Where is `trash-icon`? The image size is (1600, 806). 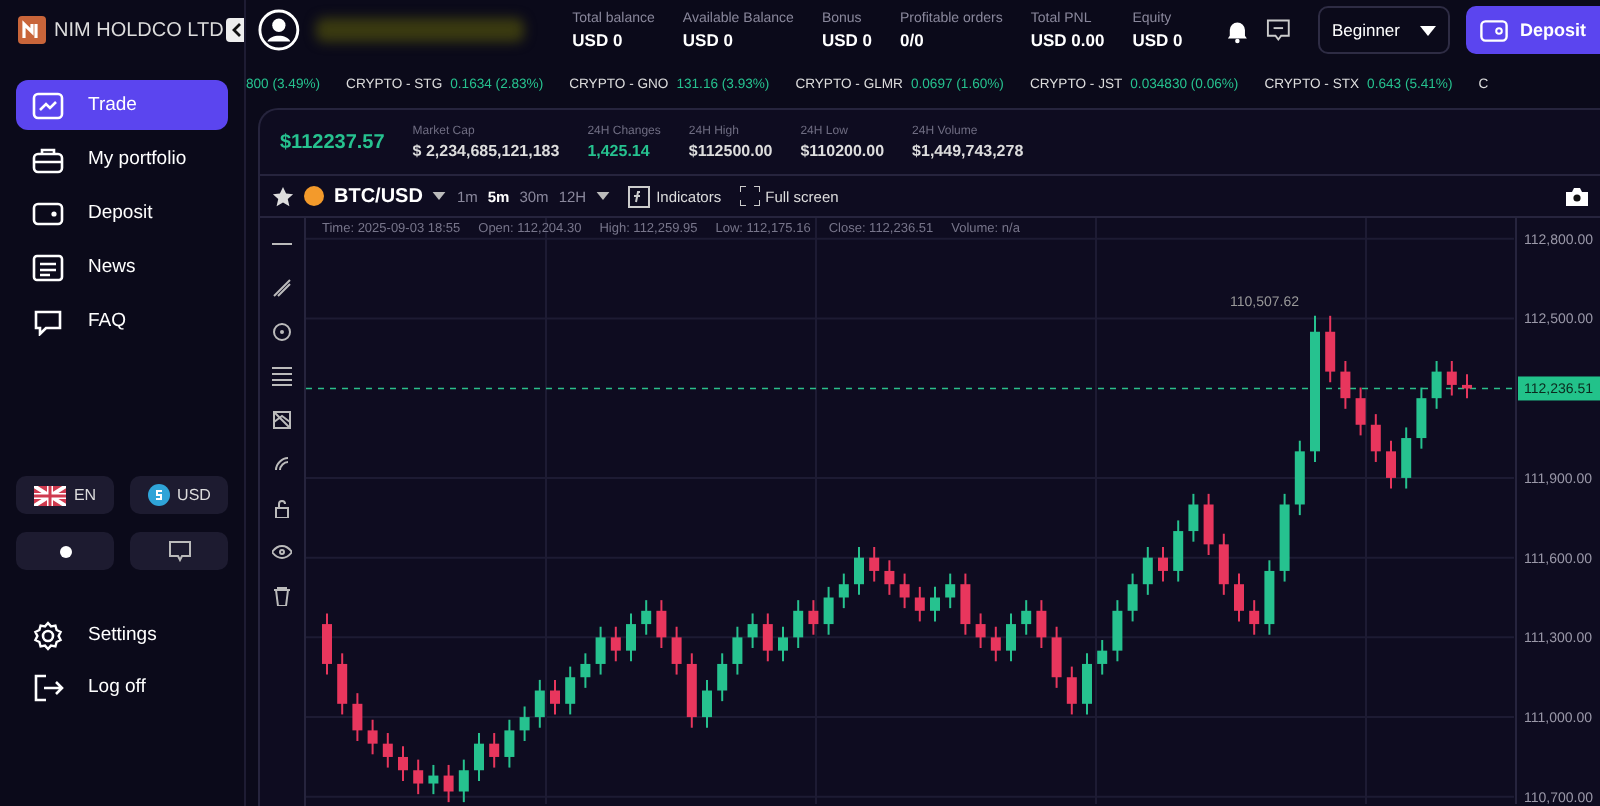
trash-icon is located at coordinates (282, 596).